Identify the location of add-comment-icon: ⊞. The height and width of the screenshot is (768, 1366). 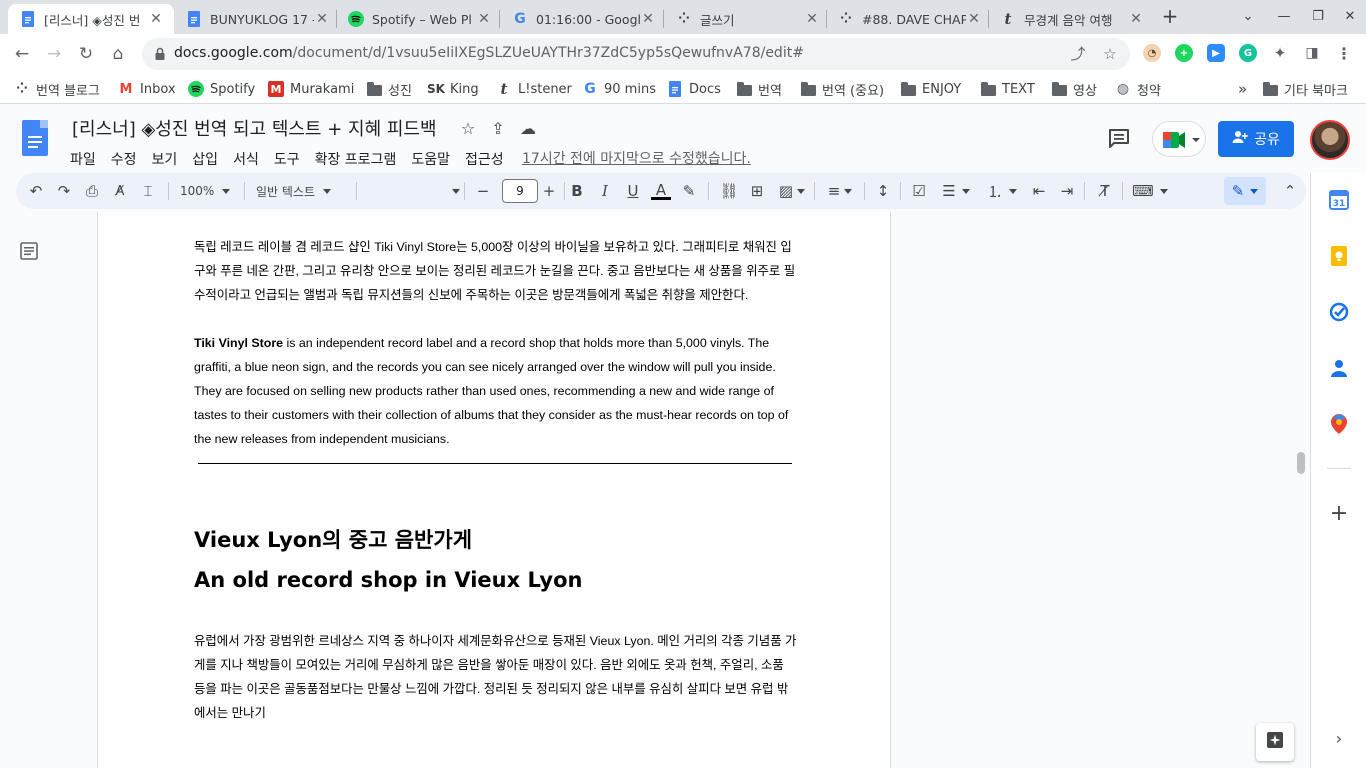
(757, 191).